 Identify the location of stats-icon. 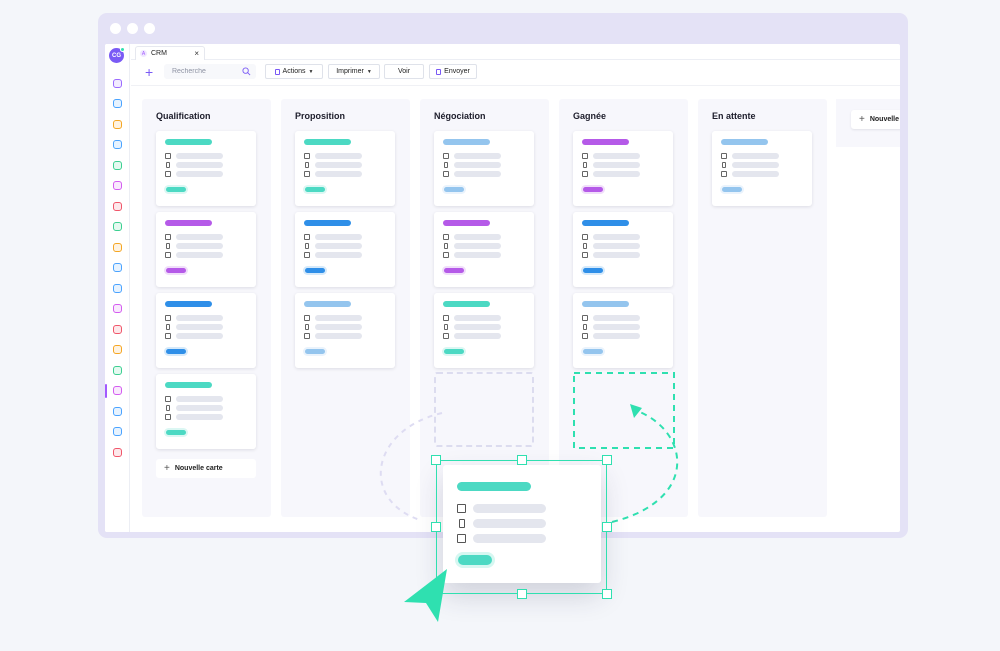
(117, 165).